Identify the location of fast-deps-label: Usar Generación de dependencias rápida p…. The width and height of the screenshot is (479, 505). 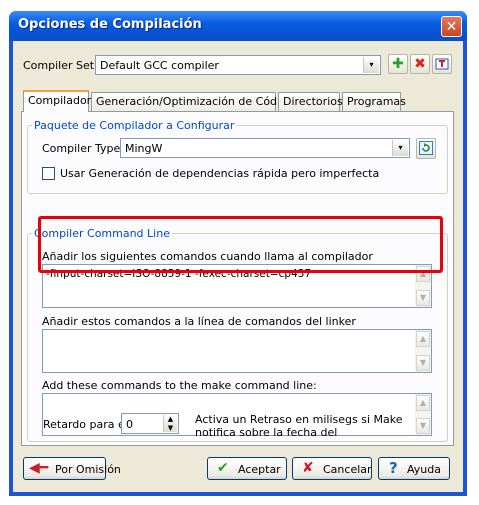
(220, 173).